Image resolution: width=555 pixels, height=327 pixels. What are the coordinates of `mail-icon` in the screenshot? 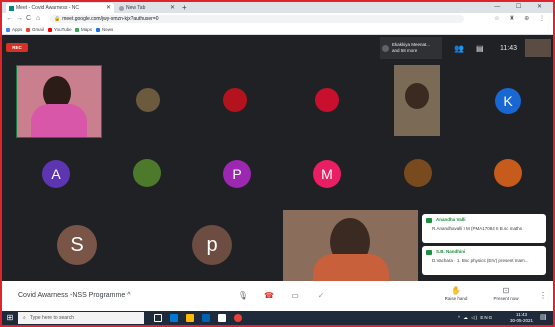 It's located at (222, 318).